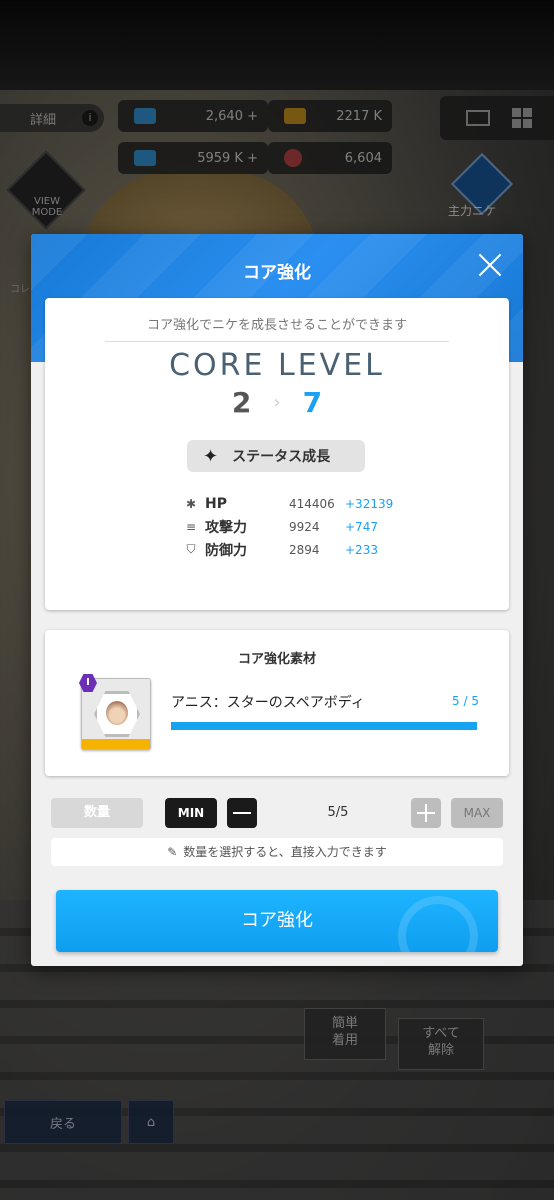  I want to click on quantity-hint: ✎ 数量を選択すると、直接入力できます, so click(277, 852).